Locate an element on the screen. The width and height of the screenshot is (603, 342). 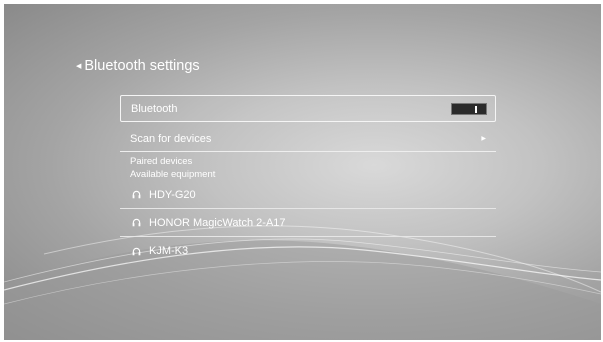
bluetooth-toggle is located at coordinates (469, 108).